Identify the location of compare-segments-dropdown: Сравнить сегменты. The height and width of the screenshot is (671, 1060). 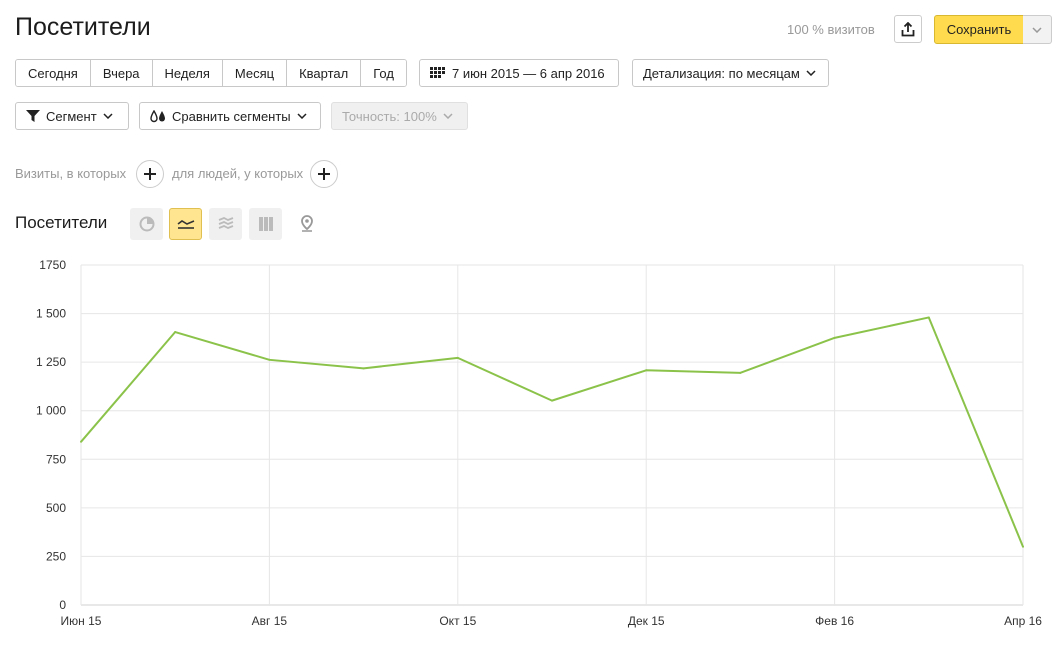
(230, 116).